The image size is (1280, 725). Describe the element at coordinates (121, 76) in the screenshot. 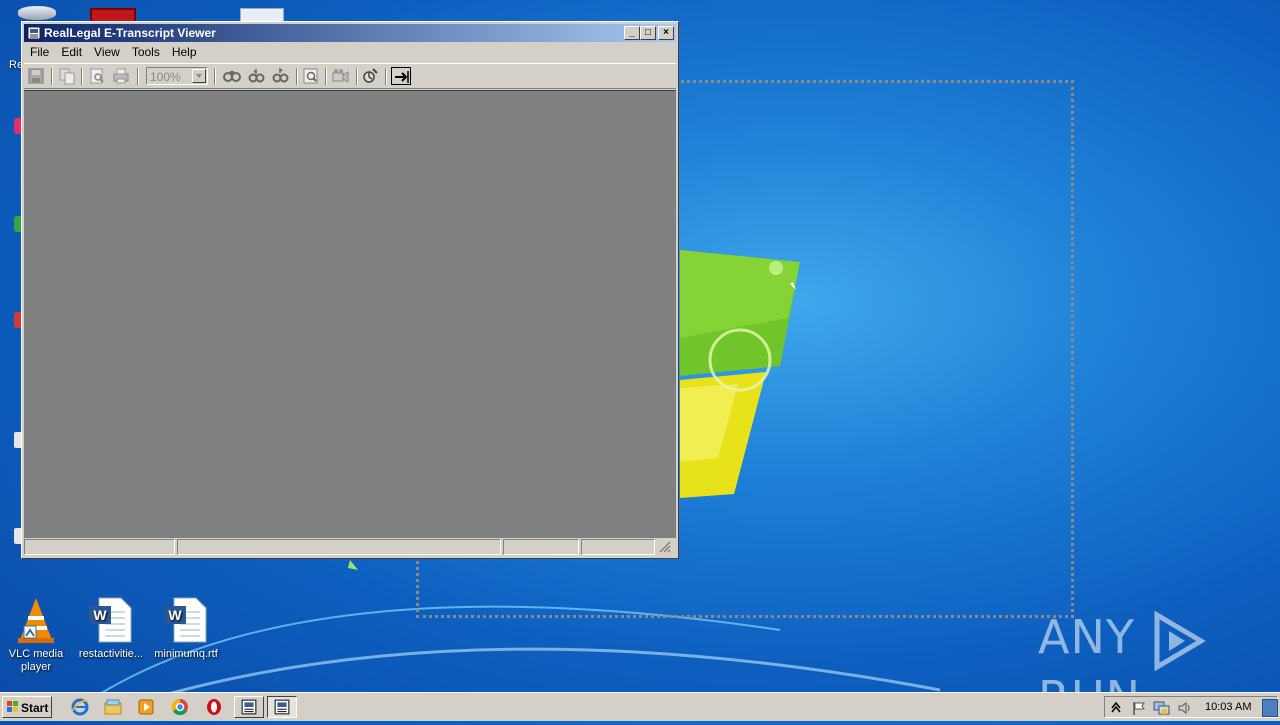

I see `print-icon` at that location.